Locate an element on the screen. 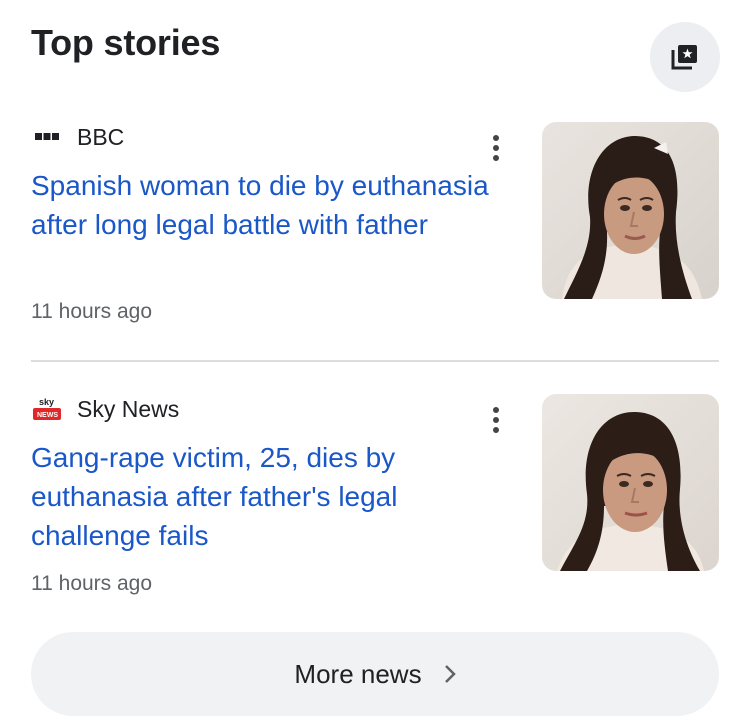 The width and height of the screenshot is (749, 727). save-stories-button is located at coordinates (685, 57).